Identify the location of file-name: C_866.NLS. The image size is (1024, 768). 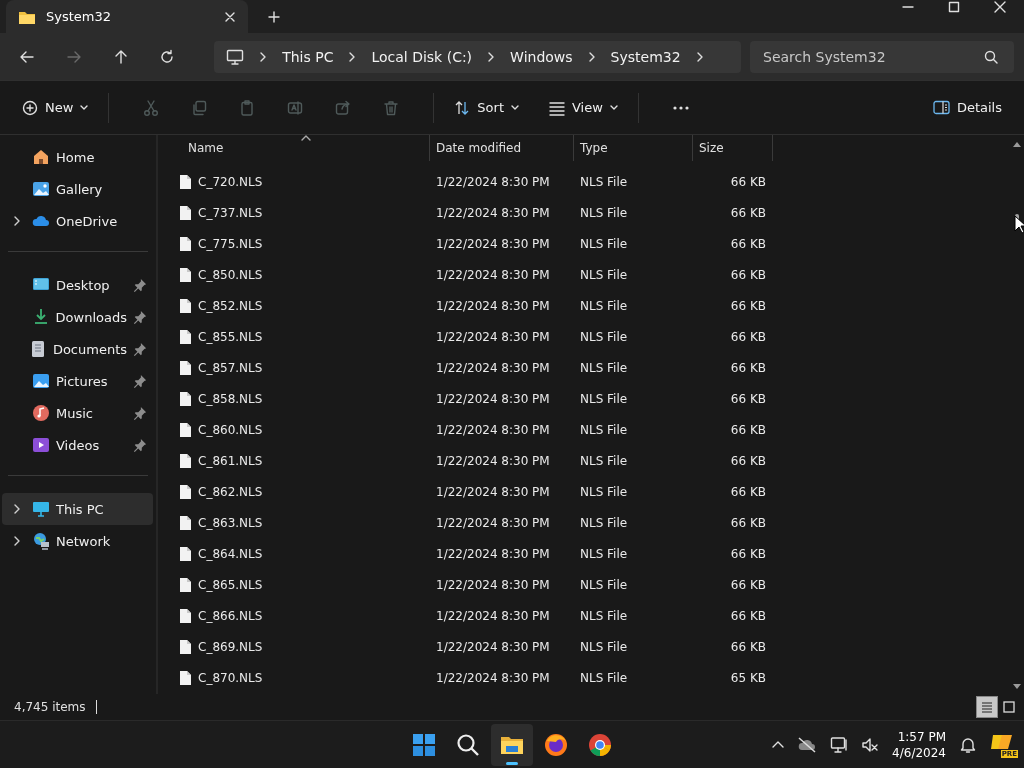
(230, 615).